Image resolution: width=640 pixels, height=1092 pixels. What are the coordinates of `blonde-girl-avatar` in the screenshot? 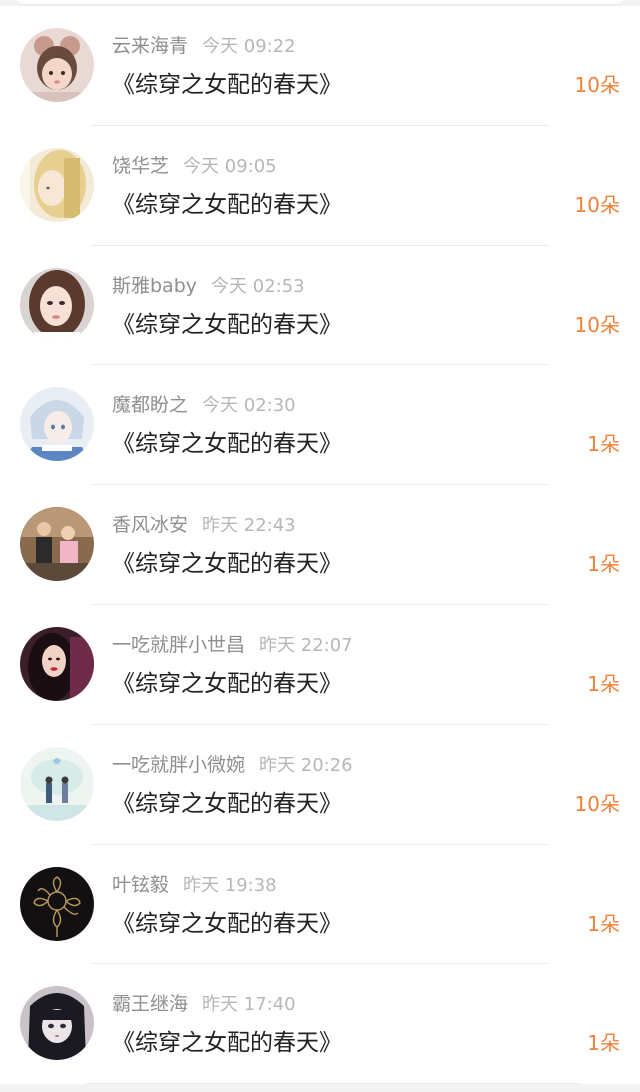 It's located at (57, 184).